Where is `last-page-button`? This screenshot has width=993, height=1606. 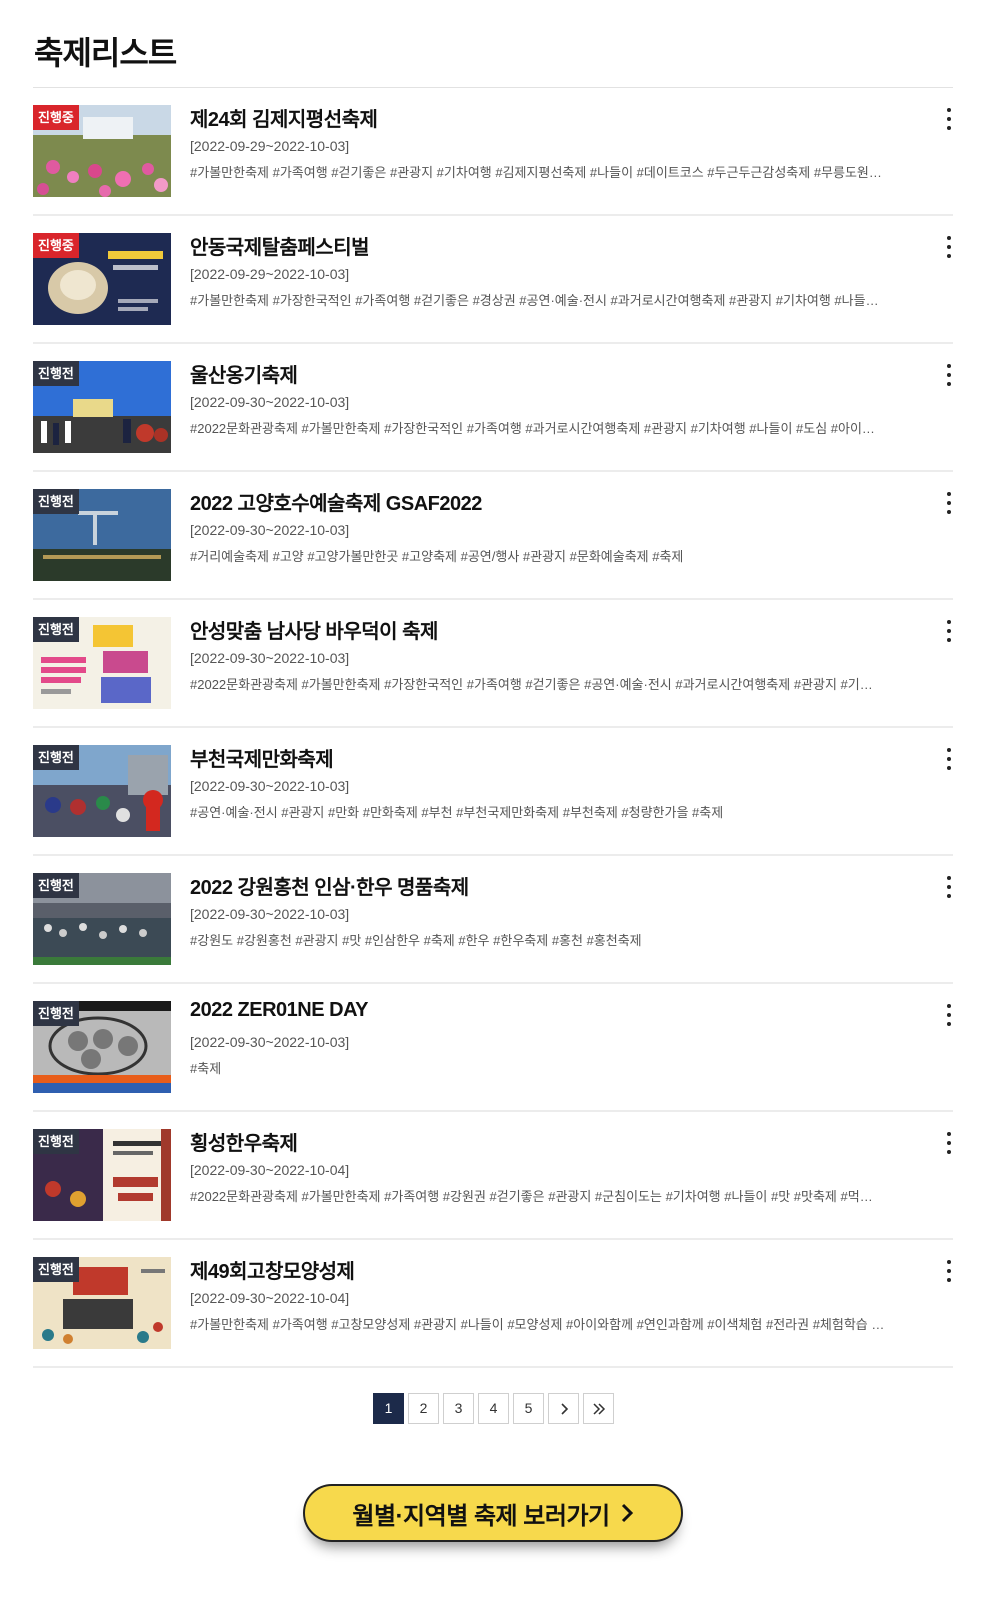 last-page-button is located at coordinates (598, 1408).